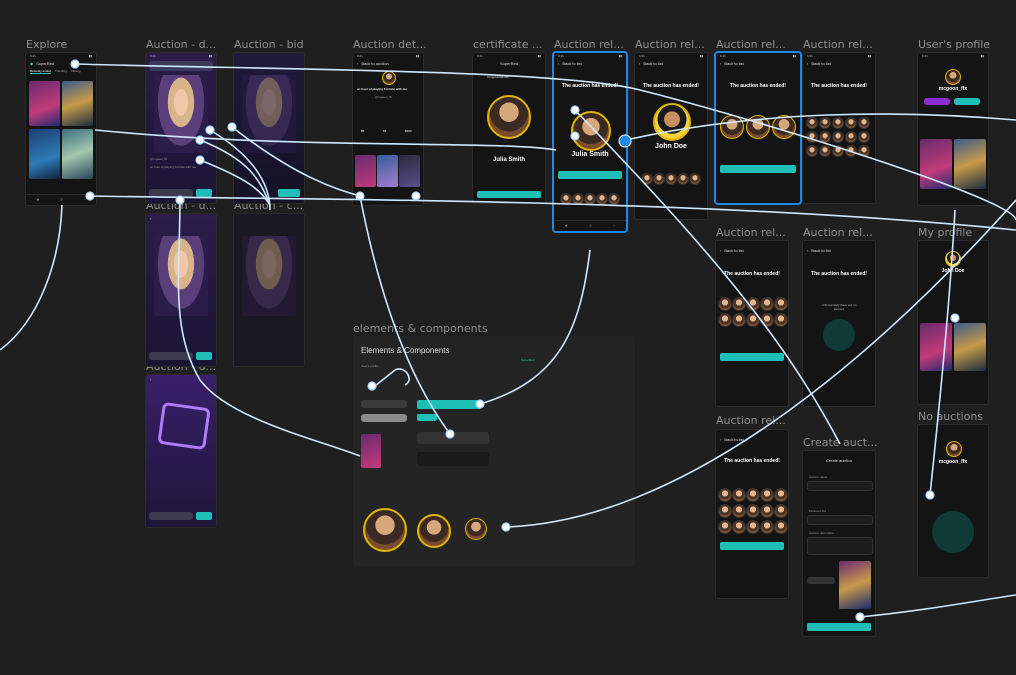  What do you see at coordinates (374, 63) in the screenshot?
I see `back-label: Back to auction` at bounding box center [374, 63].